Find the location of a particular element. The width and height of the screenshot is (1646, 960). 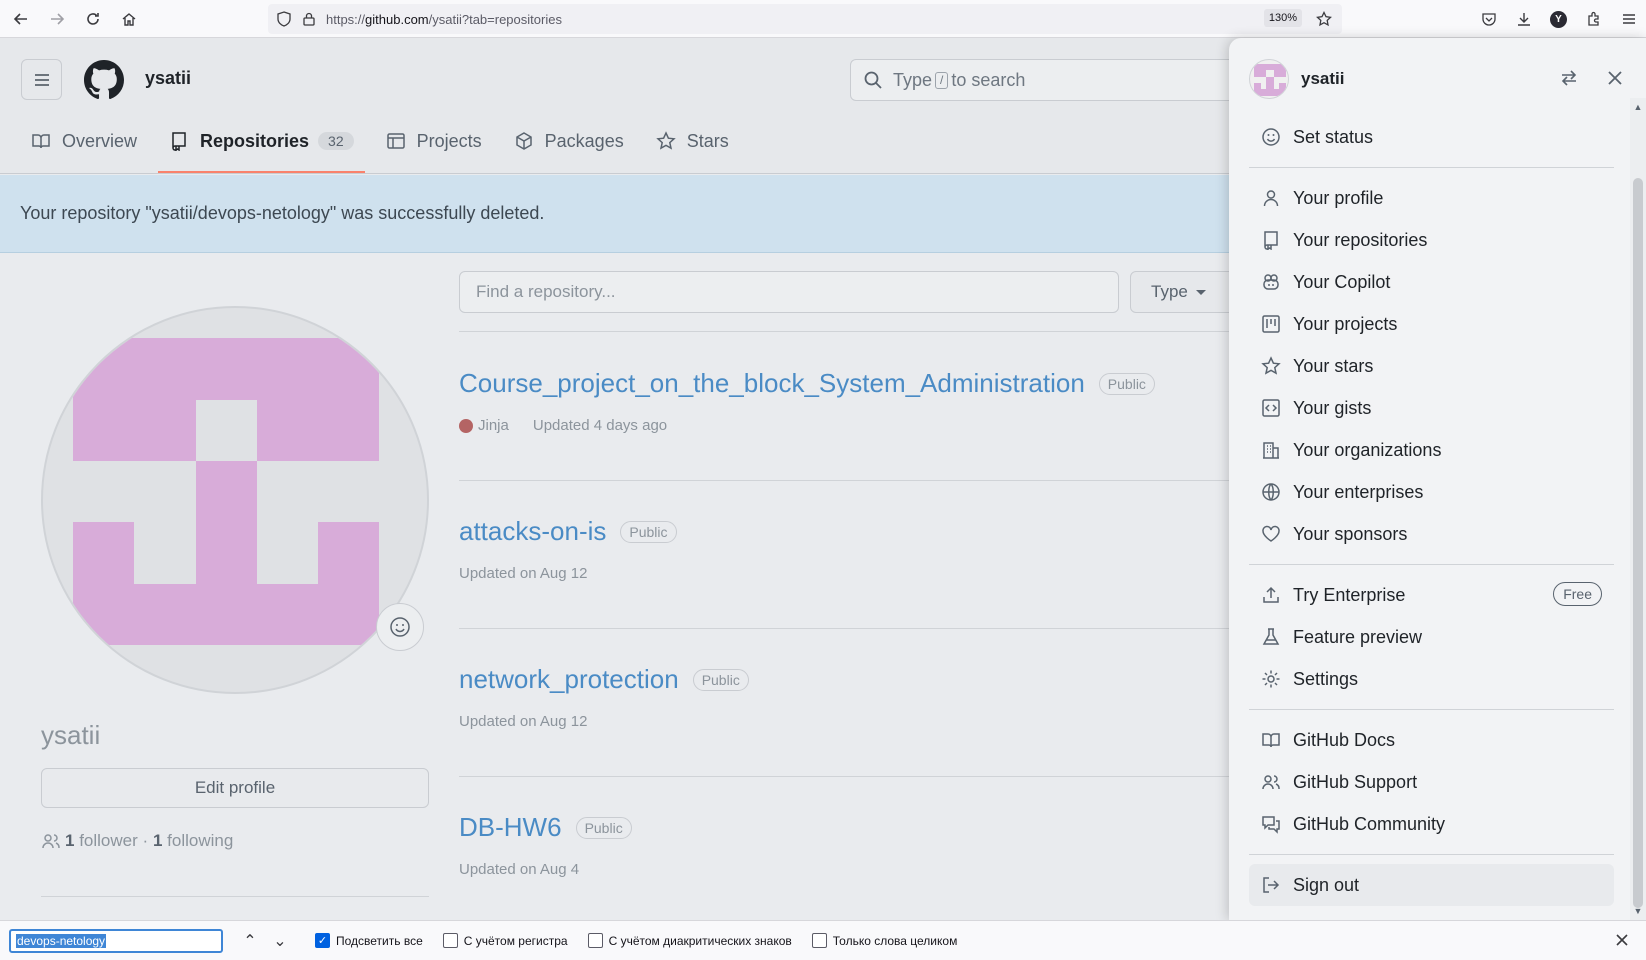

caret-down-icon is located at coordinates (1200, 292).